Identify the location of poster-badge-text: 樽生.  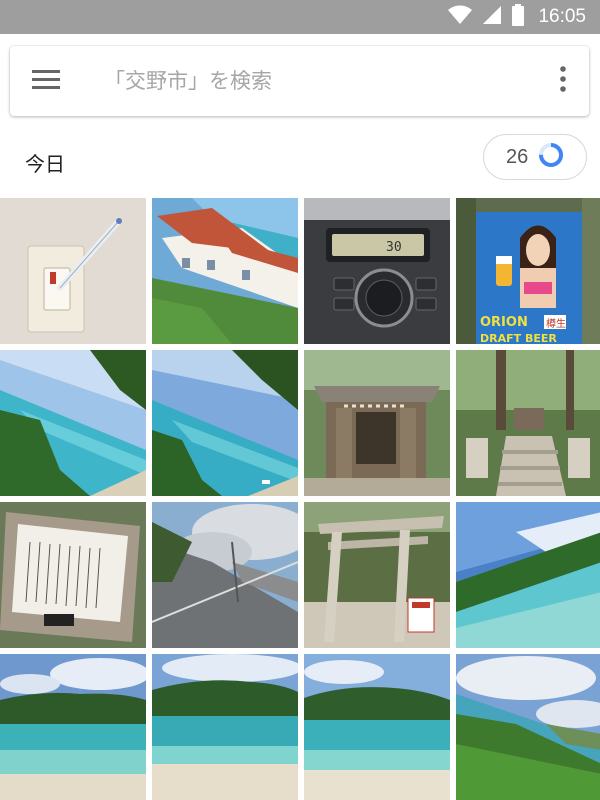
(556, 323).